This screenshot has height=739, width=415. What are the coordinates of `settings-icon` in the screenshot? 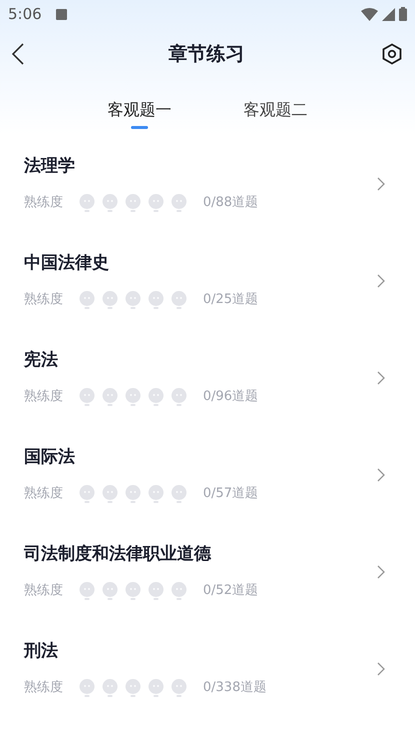 It's located at (392, 54).